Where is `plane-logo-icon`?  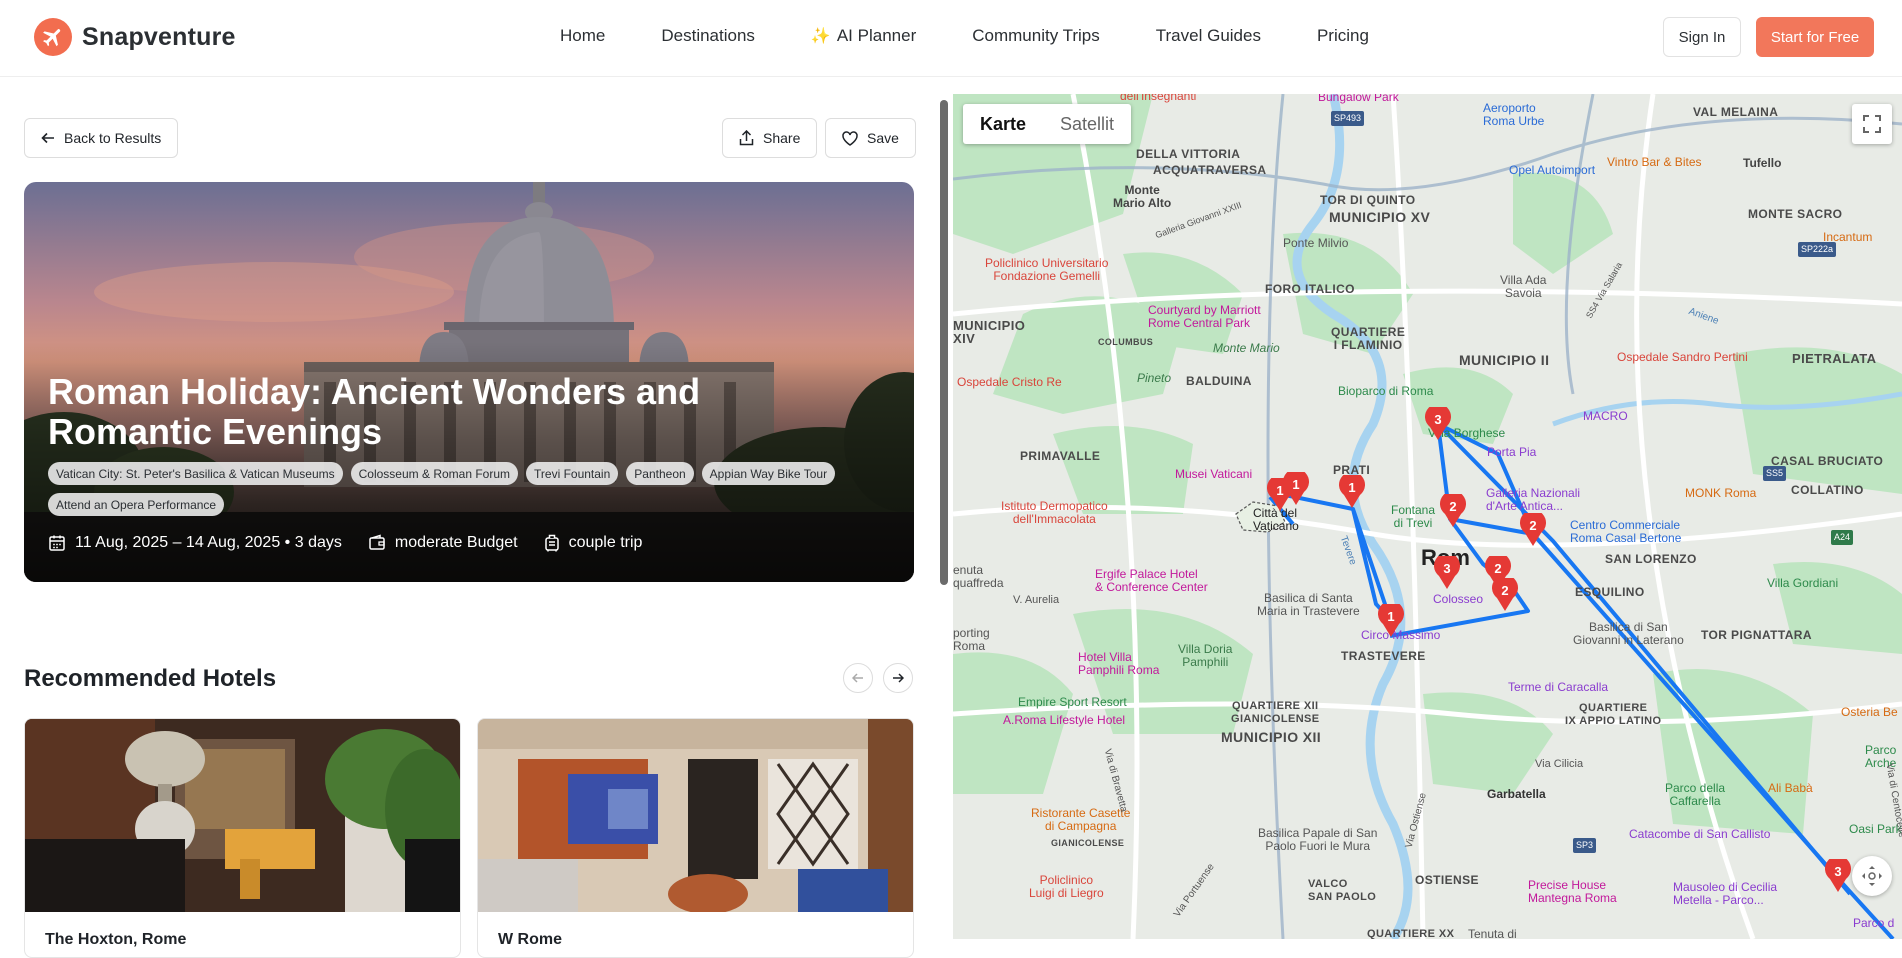
plane-logo-icon is located at coordinates (53, 37).